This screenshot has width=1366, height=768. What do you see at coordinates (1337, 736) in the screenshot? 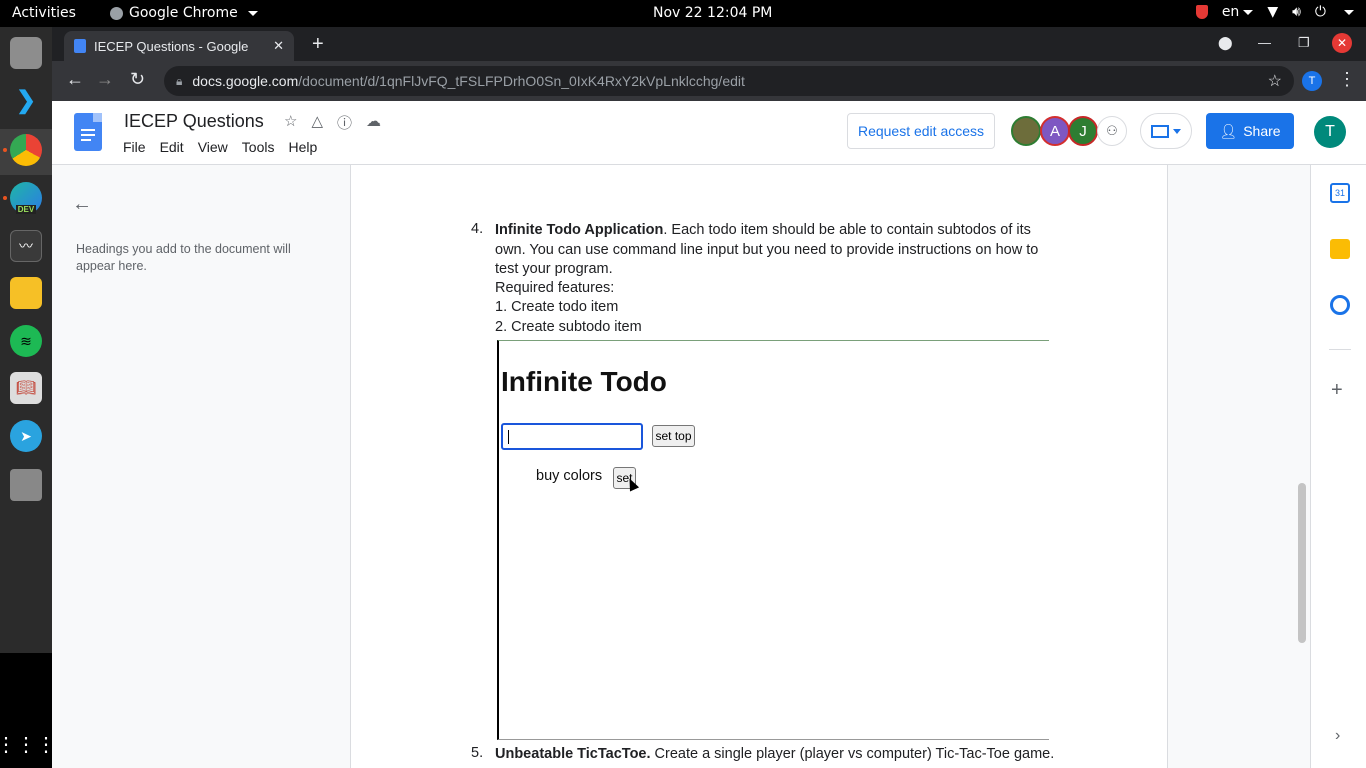
I see `expand-panel-icon: ›` at bounding box center [1337, 736].